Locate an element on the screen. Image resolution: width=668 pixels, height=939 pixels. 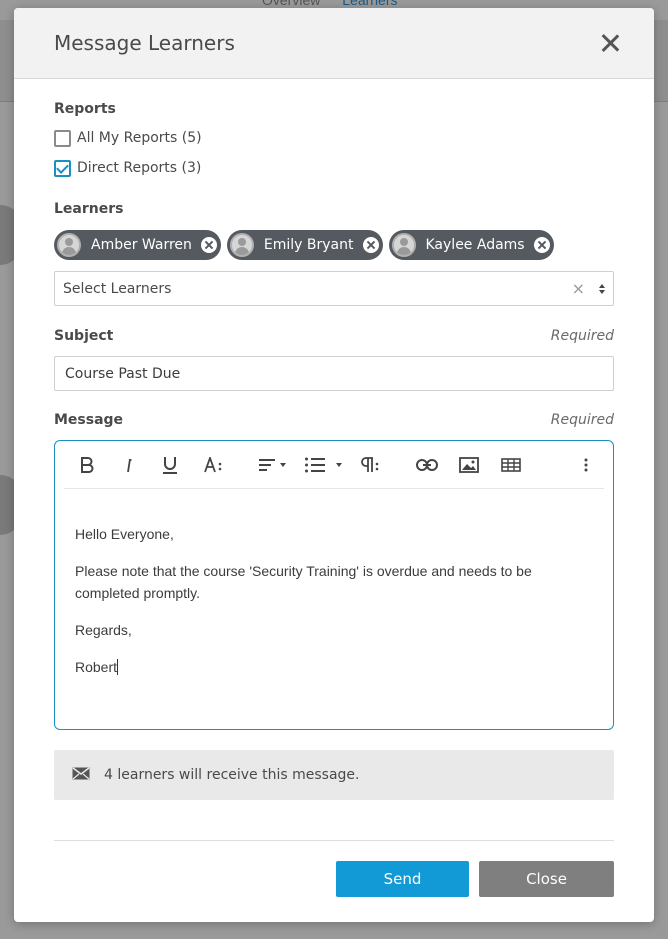
subject-label-row: Subject Required is located at coordinates (334, 336).